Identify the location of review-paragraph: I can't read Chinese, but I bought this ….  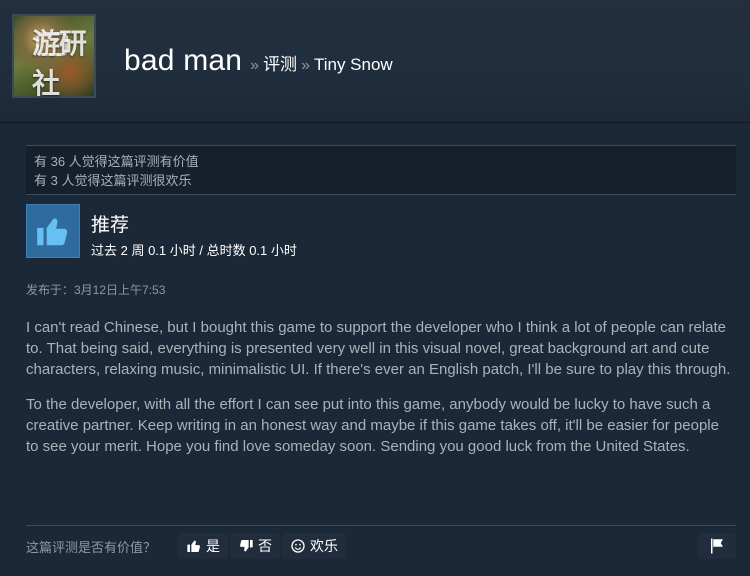
(378, 348).